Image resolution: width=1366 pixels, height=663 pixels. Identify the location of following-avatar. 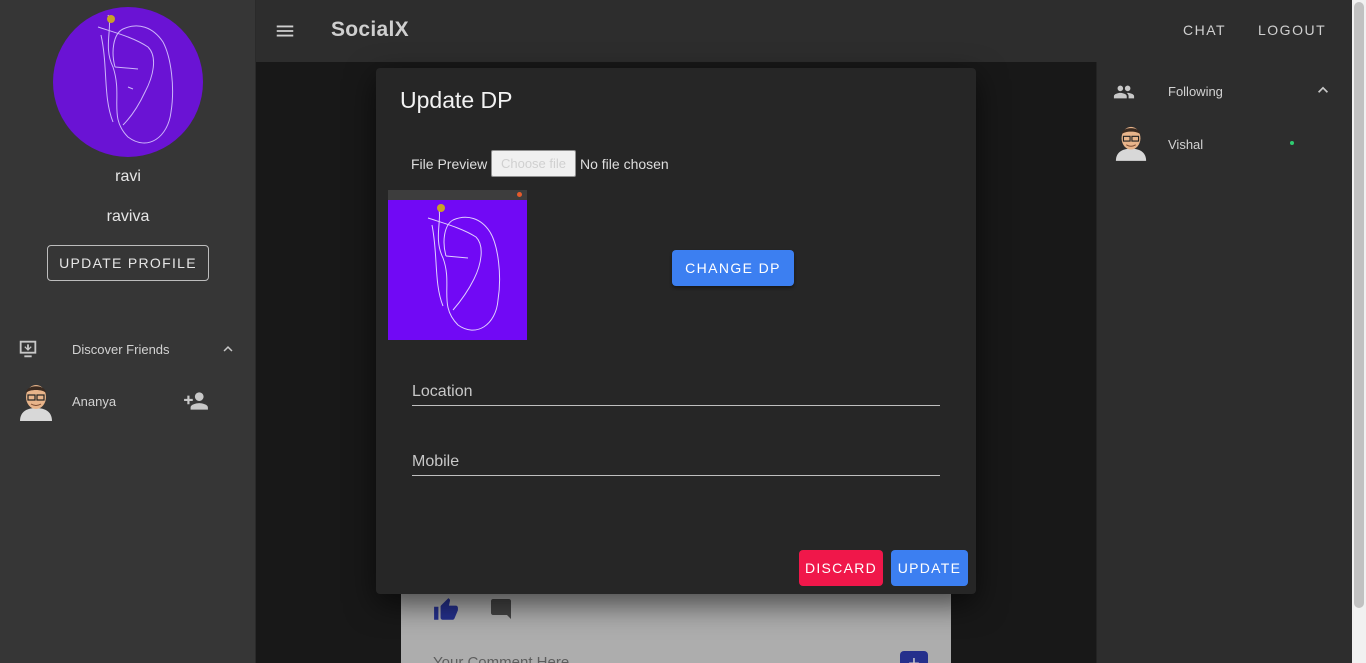
(1131, 144).